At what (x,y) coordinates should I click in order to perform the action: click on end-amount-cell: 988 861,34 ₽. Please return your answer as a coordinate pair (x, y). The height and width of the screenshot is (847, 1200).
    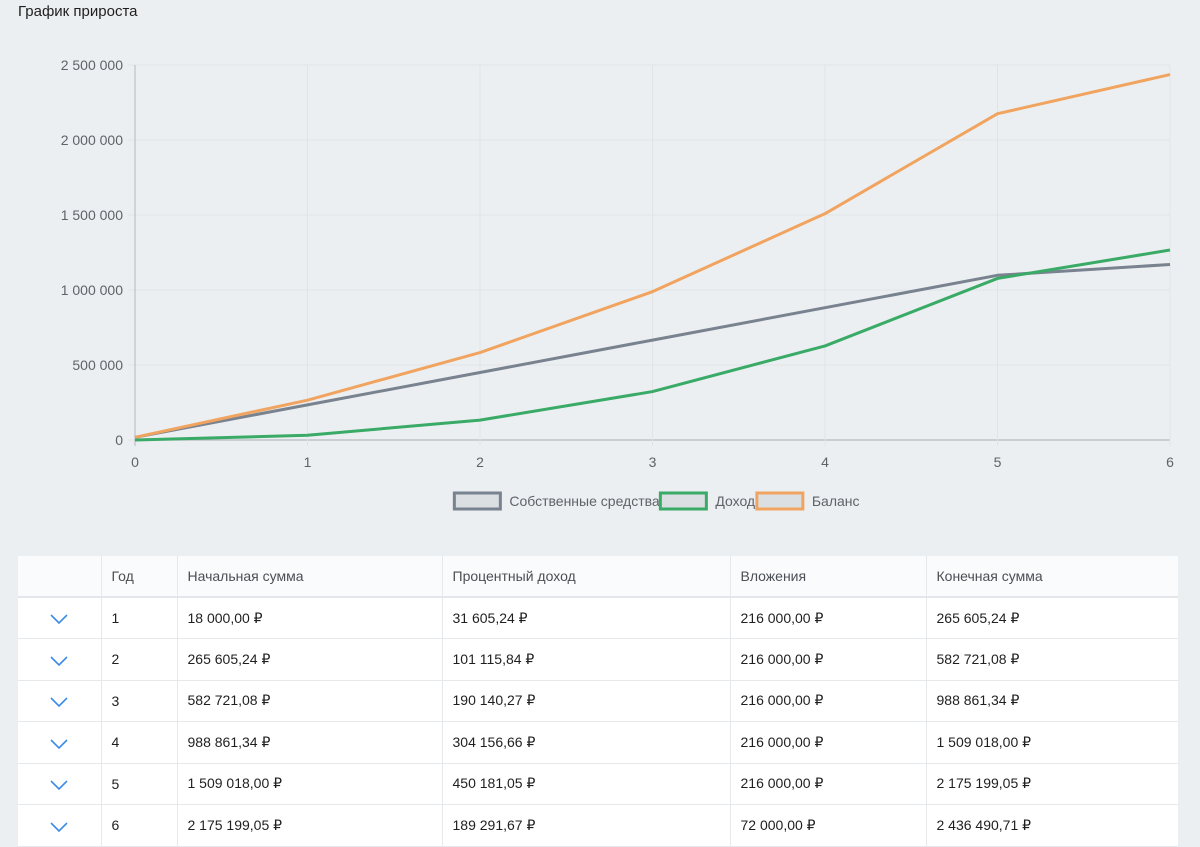
    Looking at the image, I should click on (1052, 701).